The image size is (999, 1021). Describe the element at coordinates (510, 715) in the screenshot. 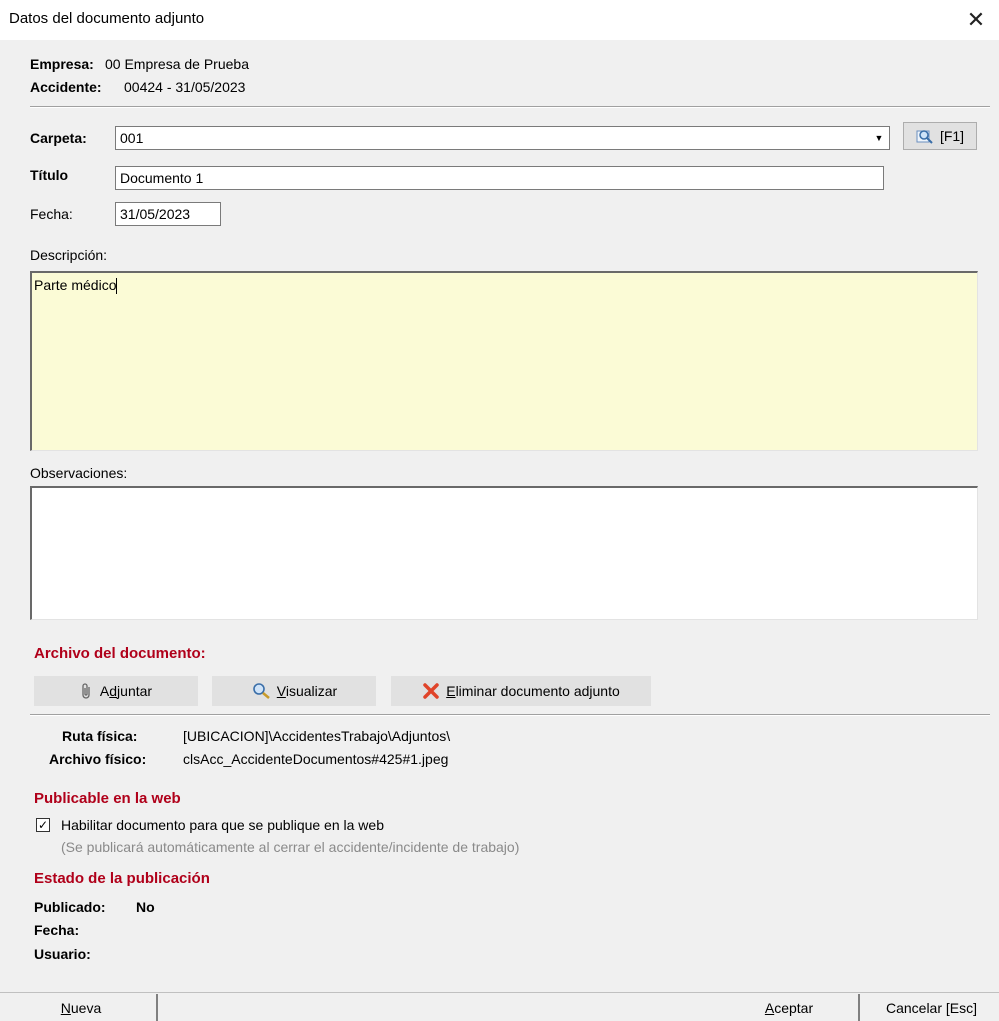

I see `archivo-divider` at that location.